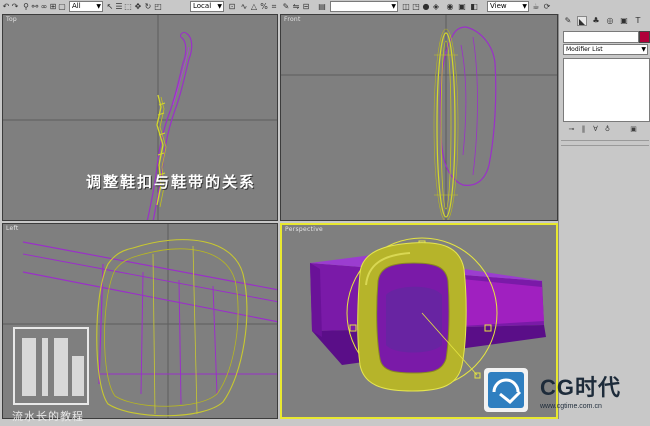 This screenshot has width=650, height=426. I want to click on show-end-result-icon: ‖, so click(583, 129).